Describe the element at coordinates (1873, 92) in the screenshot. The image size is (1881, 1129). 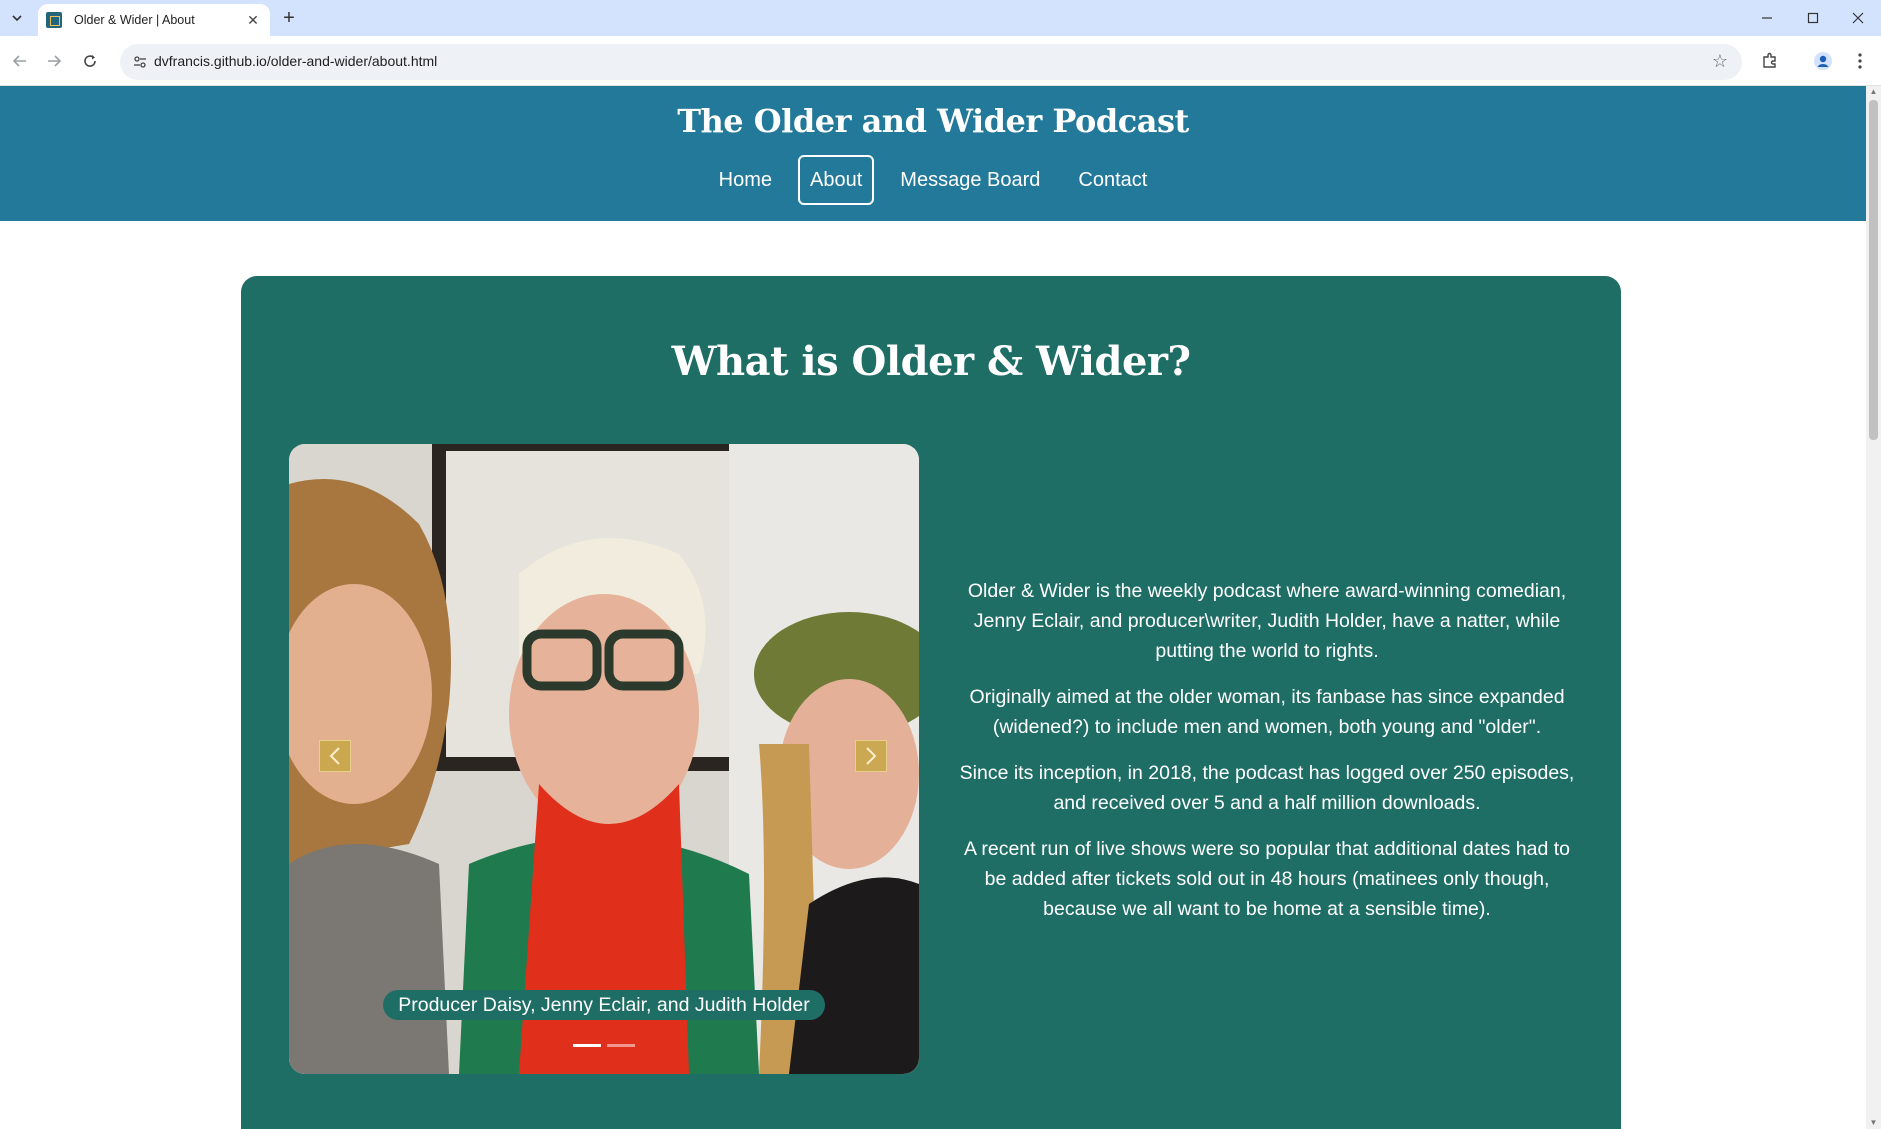
I see `scroll-up-icon: ▲` at that location.